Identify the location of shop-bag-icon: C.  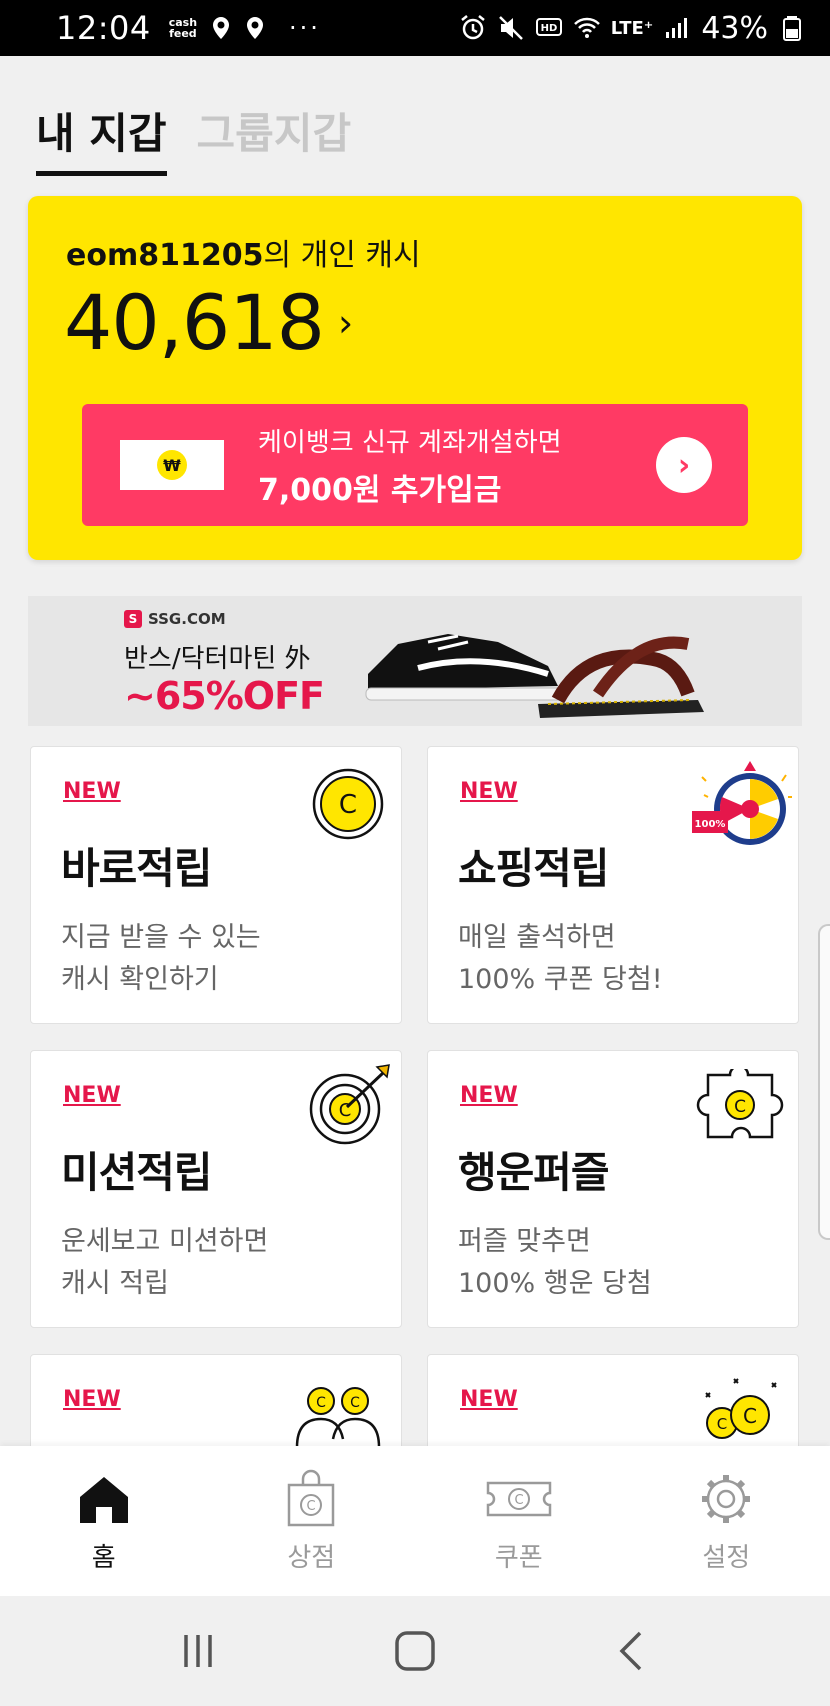
(311, 1497).